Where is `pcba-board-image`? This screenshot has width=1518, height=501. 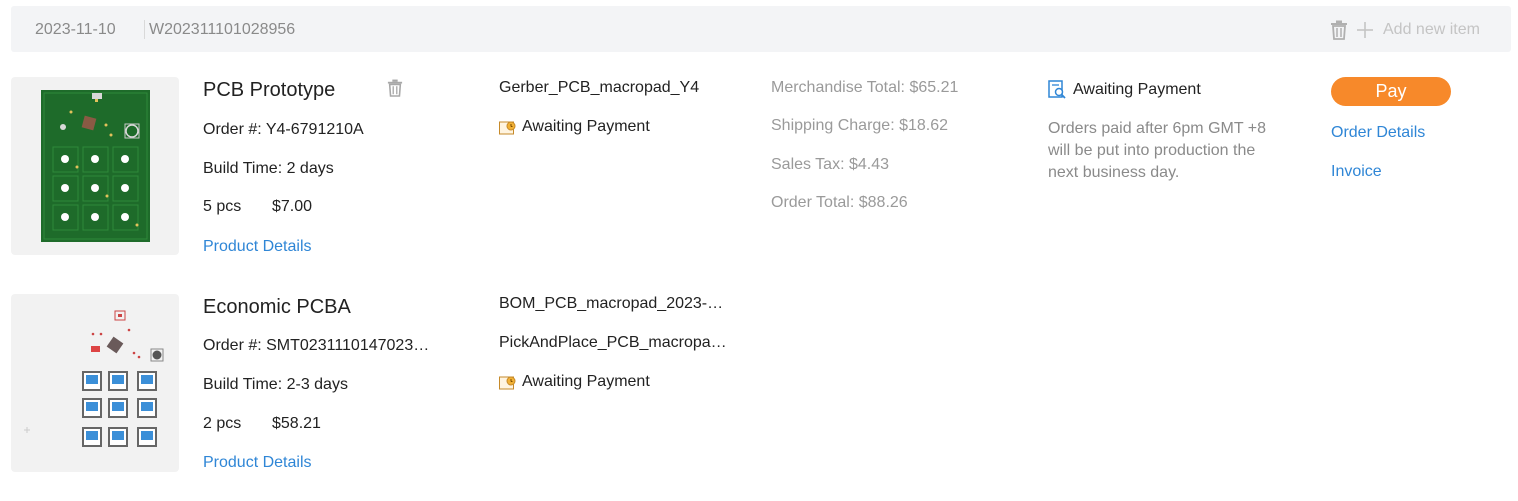 pcba-board-image is located at coordinates (94, 378).